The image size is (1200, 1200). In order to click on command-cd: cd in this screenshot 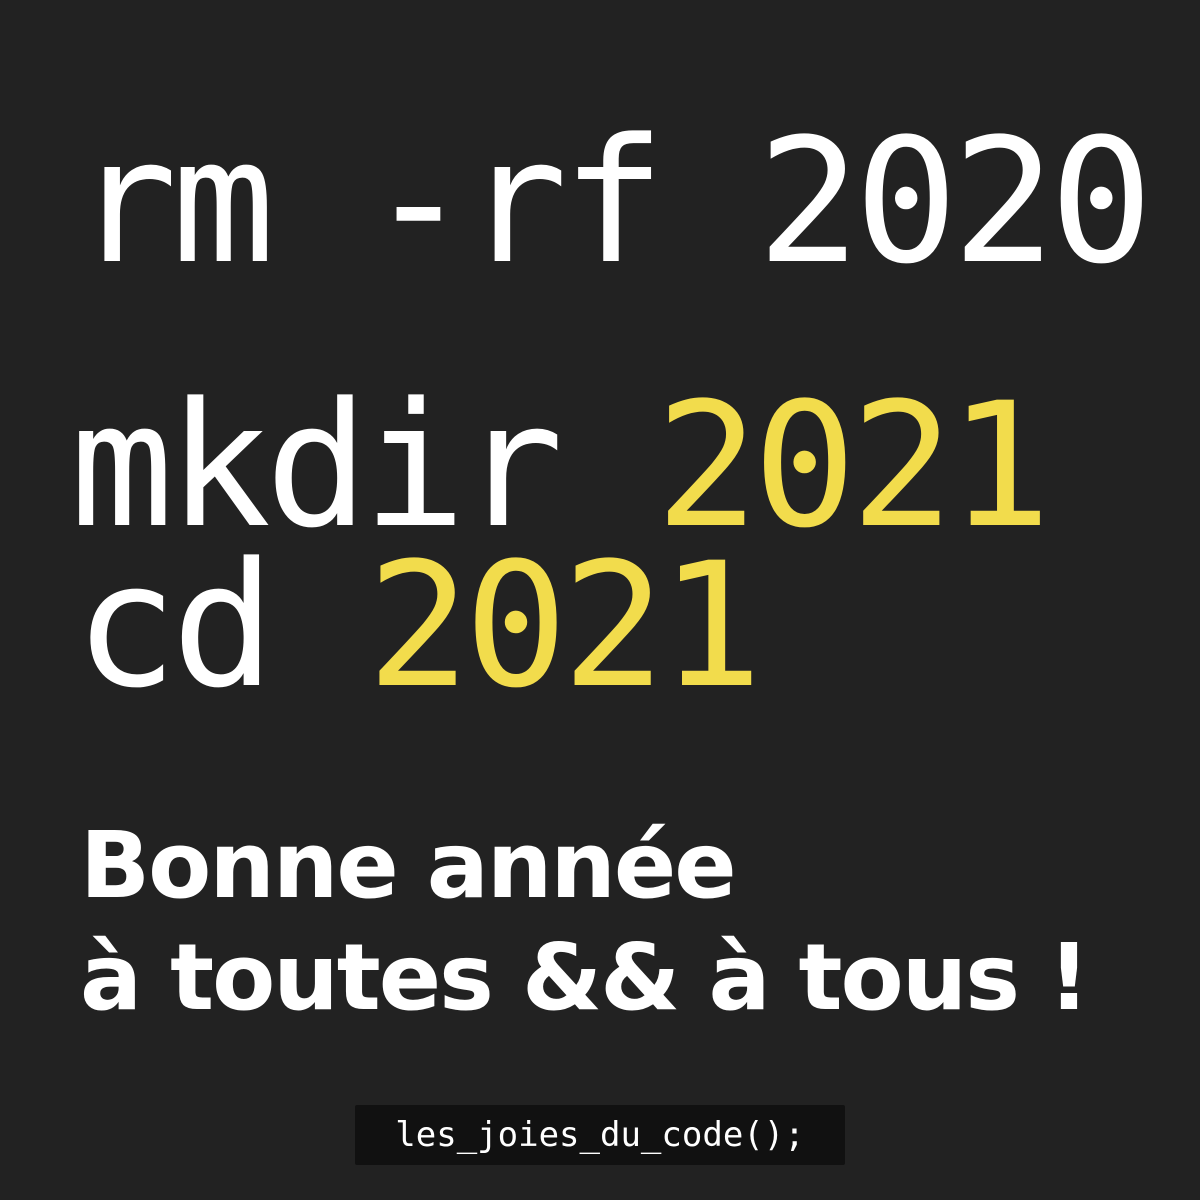, I will do `click(220, 625)`.